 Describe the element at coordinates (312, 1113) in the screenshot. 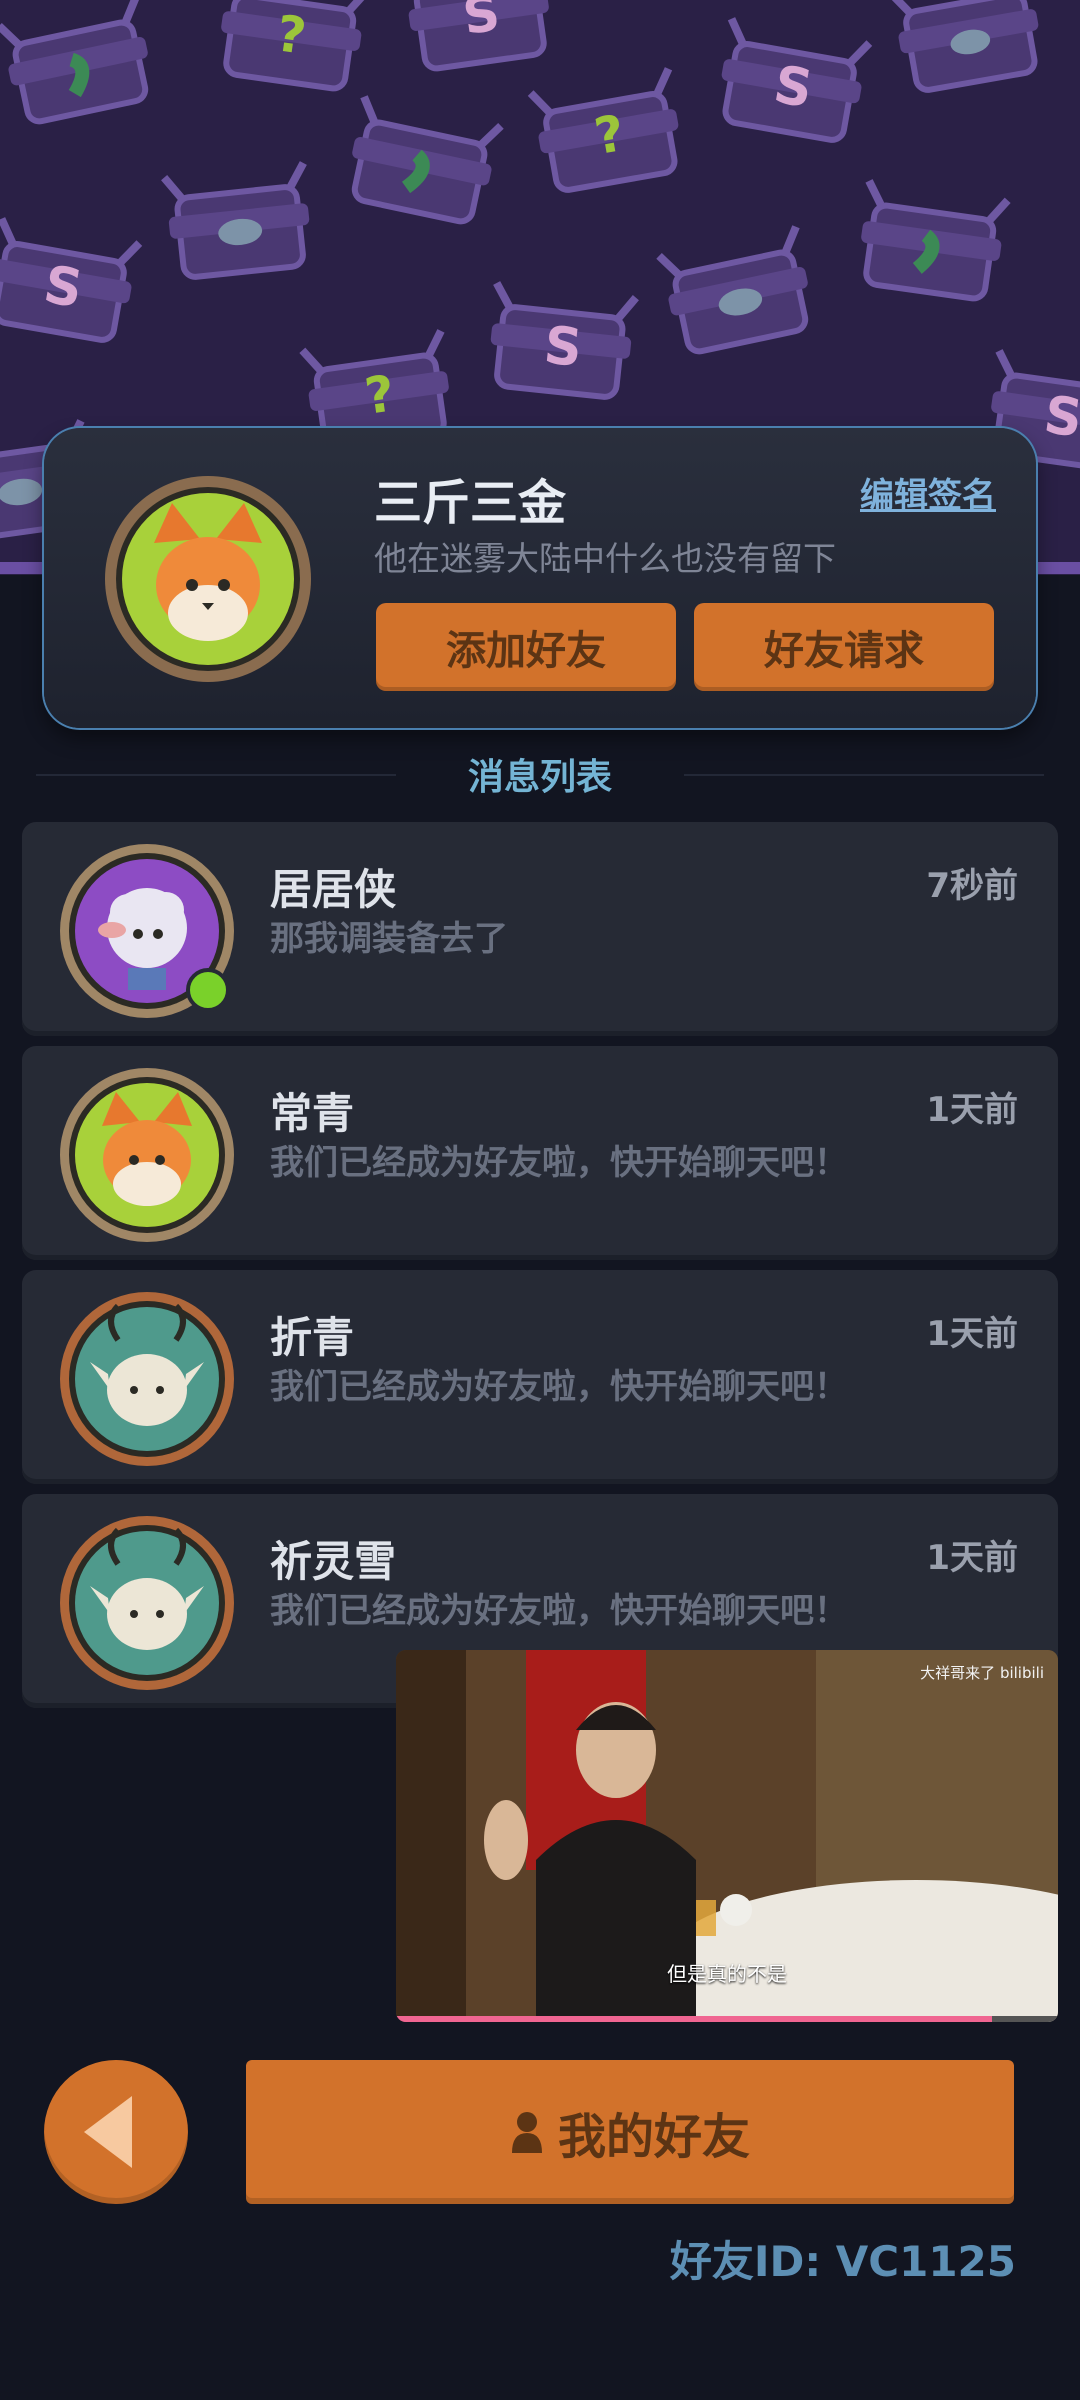

I see `message-sender-name: 常青` at that location.